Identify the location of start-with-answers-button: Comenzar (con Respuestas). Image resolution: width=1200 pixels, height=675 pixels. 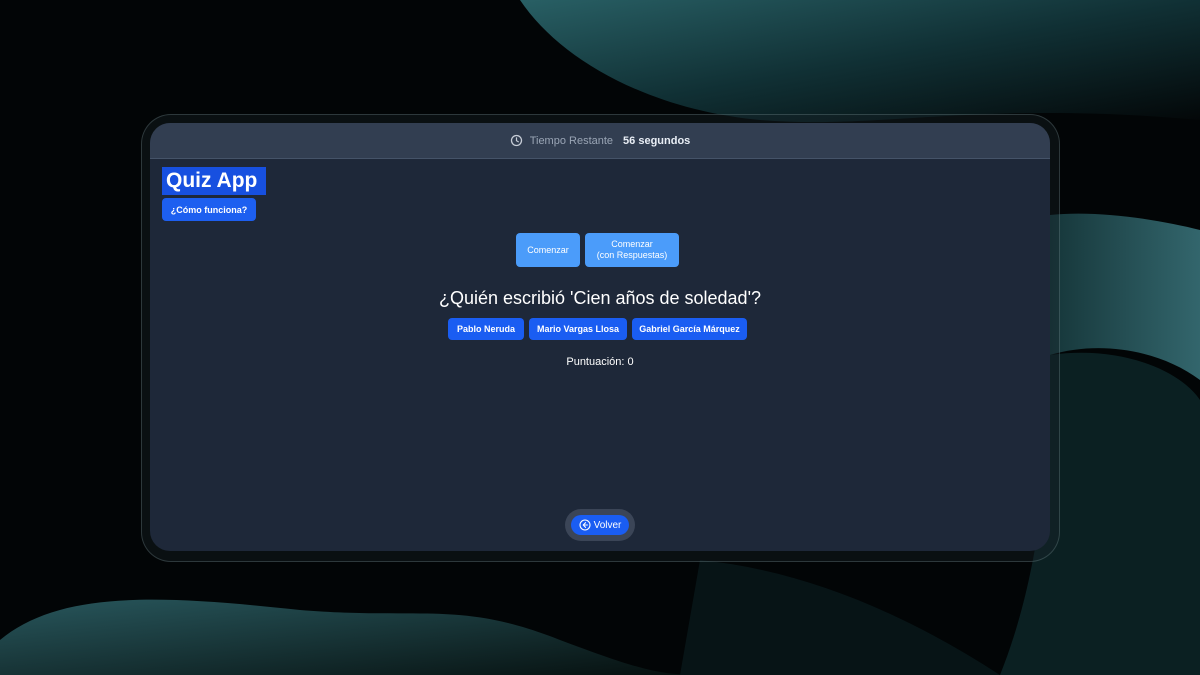
(632, 250).